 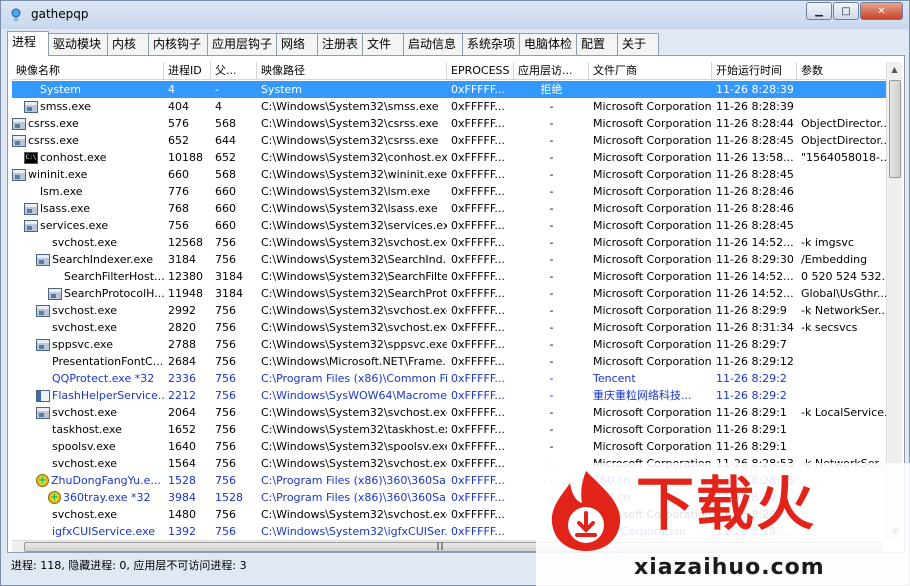 I want to click on cell-pid: 768, so click(x=178, y=208).